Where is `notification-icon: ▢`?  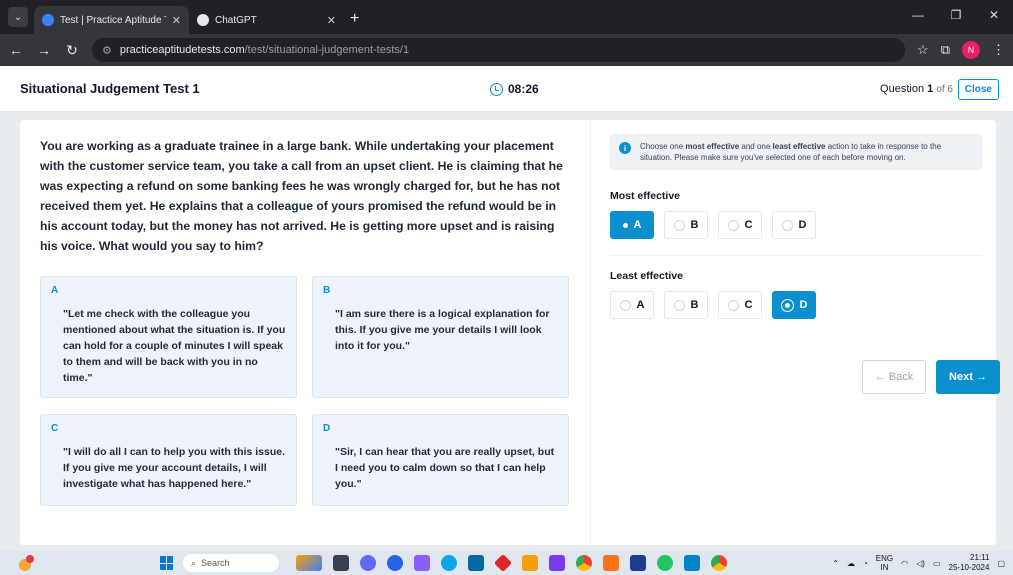 notification-icon: ▢ is located at coordinates (1001, 563).